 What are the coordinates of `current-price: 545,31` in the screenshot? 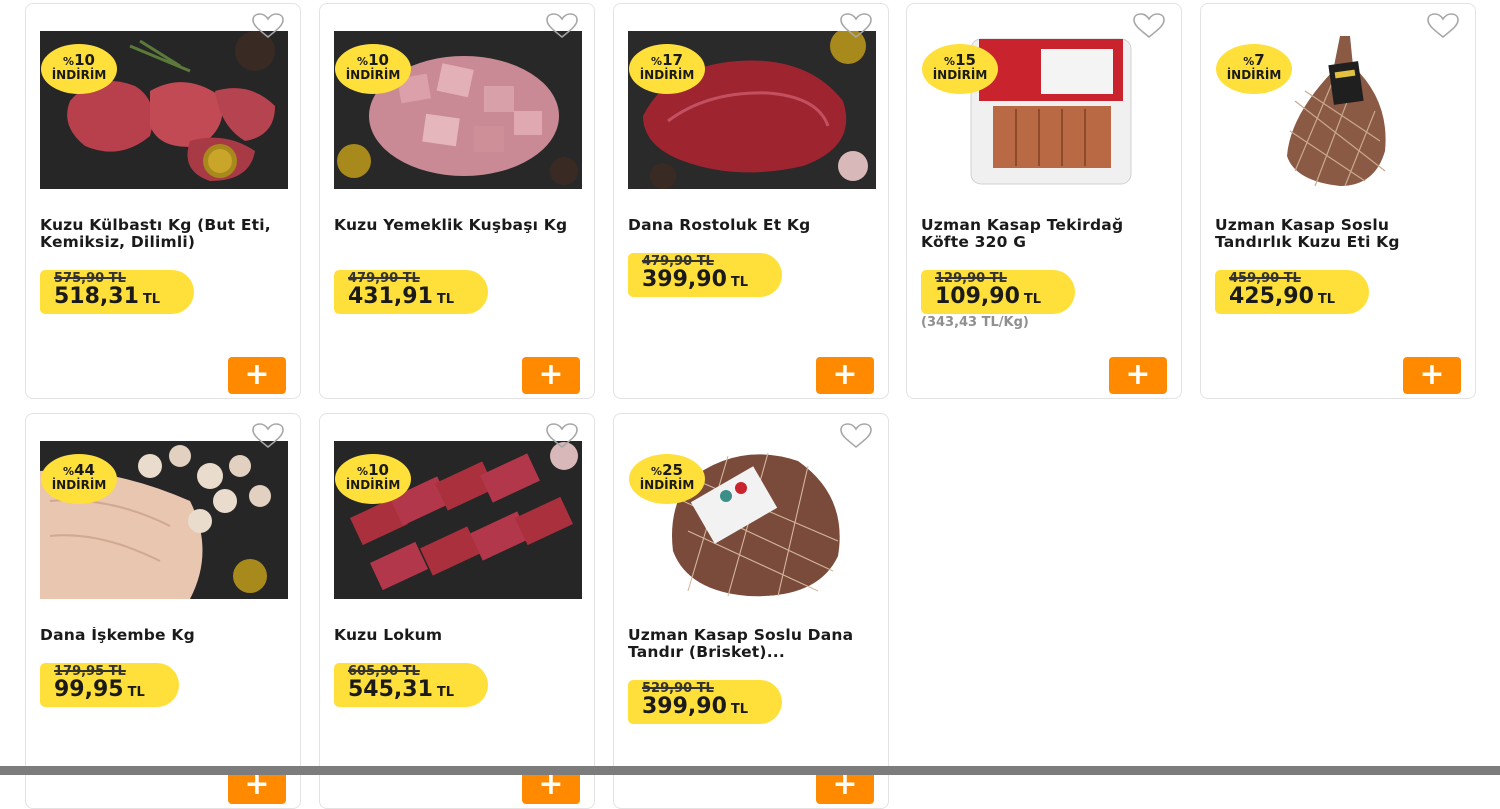 It's located at (390, 689).